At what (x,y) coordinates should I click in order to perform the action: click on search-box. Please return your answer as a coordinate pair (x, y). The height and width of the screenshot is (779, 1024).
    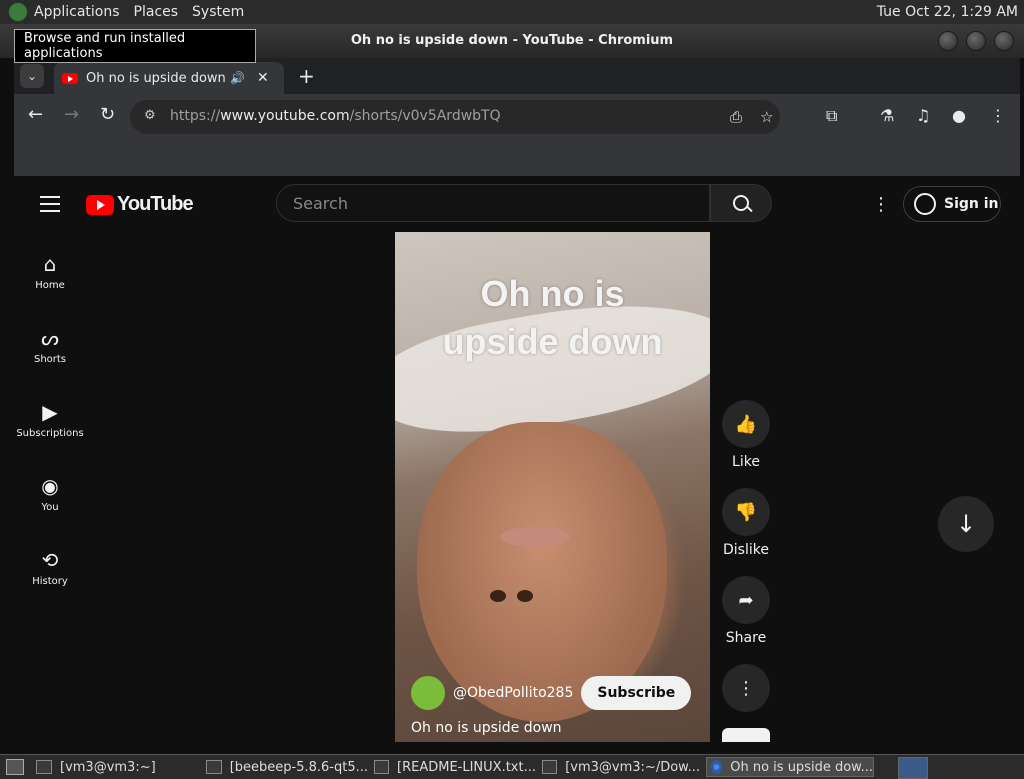
    Looking at the image, I should click on (493, 203).